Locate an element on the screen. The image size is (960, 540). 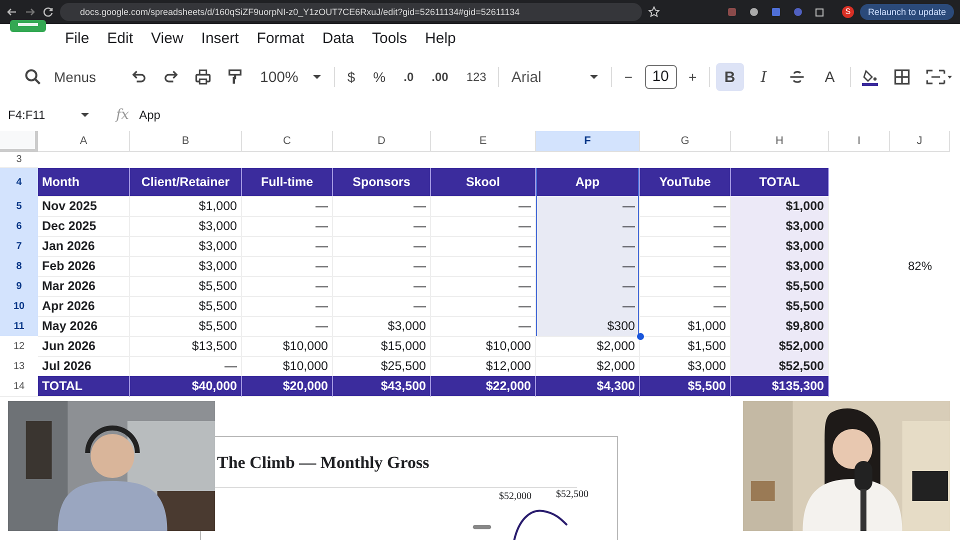
percent-button: % is located at coordinates (379, 77).